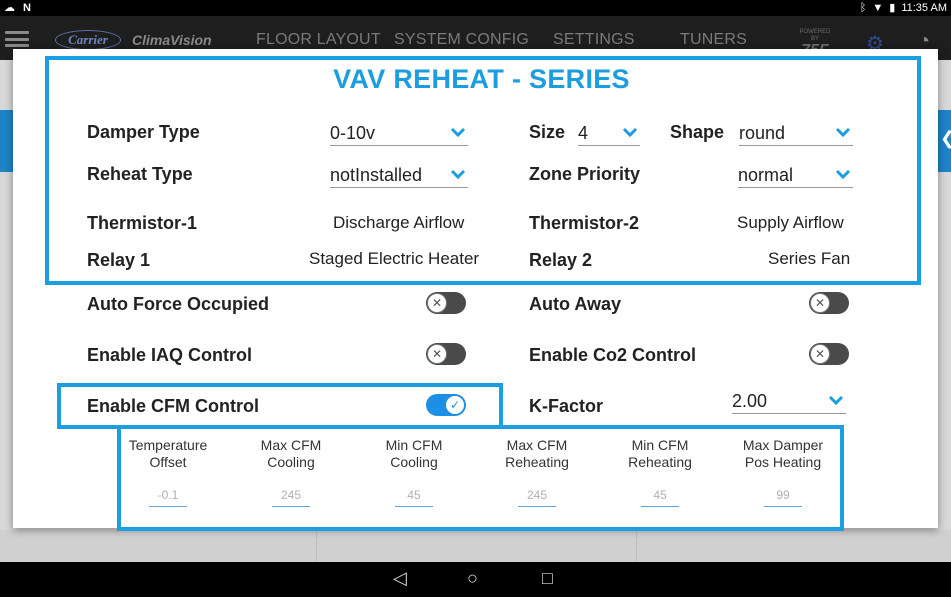 The height and width of the screenshot is (597, 951). I want to click on nav-settings: SETTINGS, so click(594, 40).